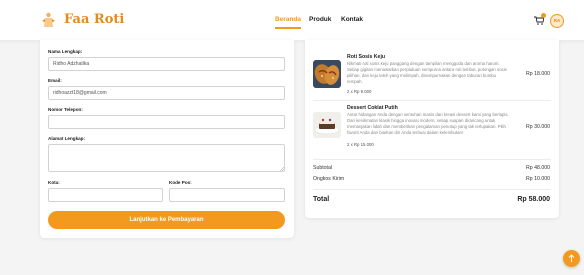  I want to click on phone-label: Nomor Telepon:, so click(65, 109).